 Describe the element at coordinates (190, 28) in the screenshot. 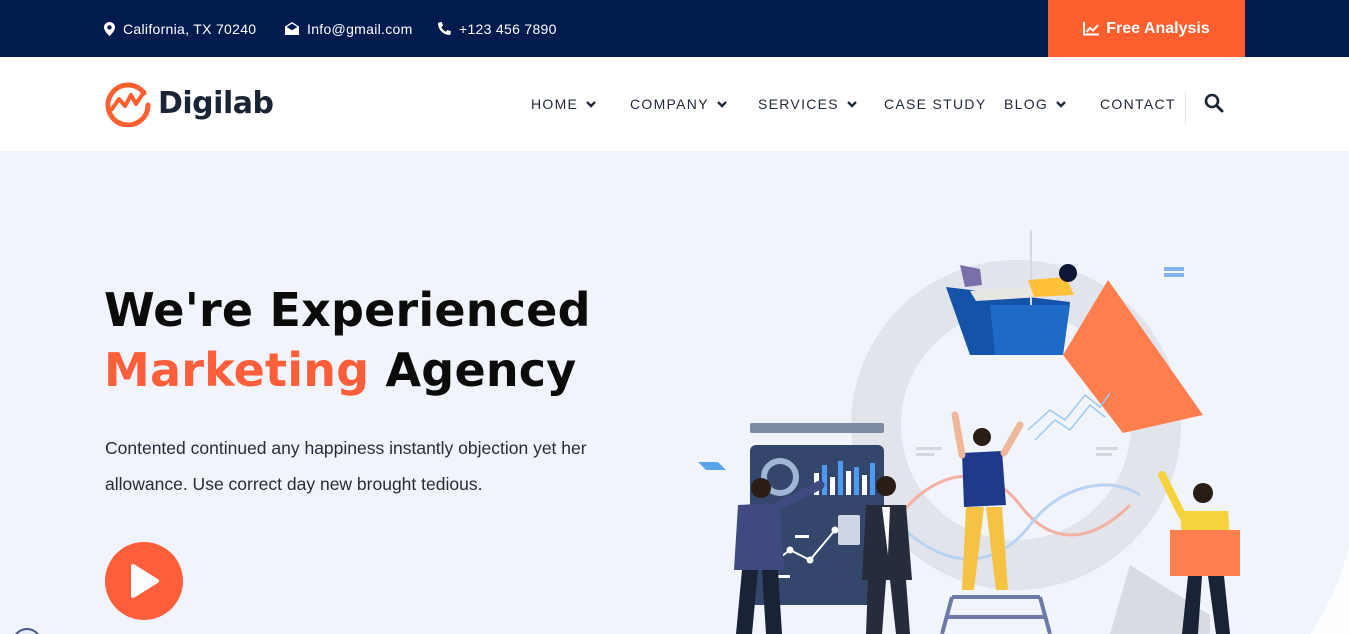

I see `location-text: California, TX 70240` at that location.